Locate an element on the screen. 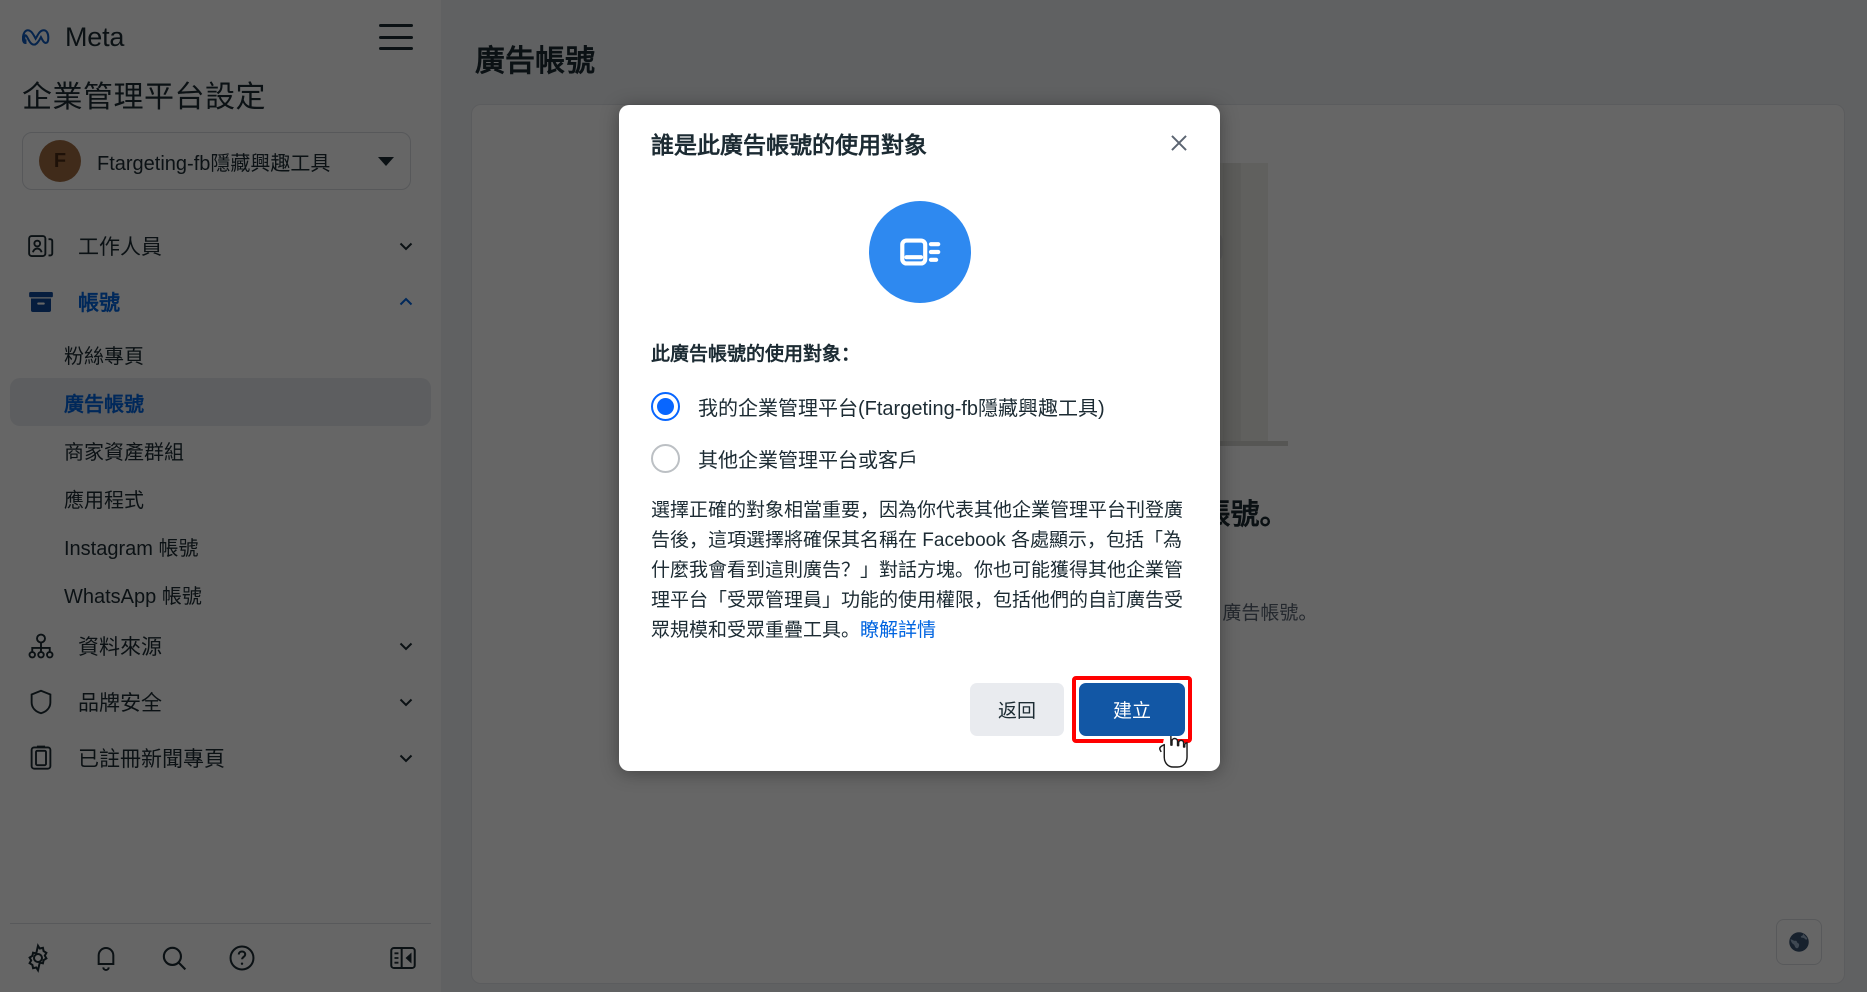  modal-title: 誰是此廣告帳號的使用對象 is located at coordinates (789, 145).